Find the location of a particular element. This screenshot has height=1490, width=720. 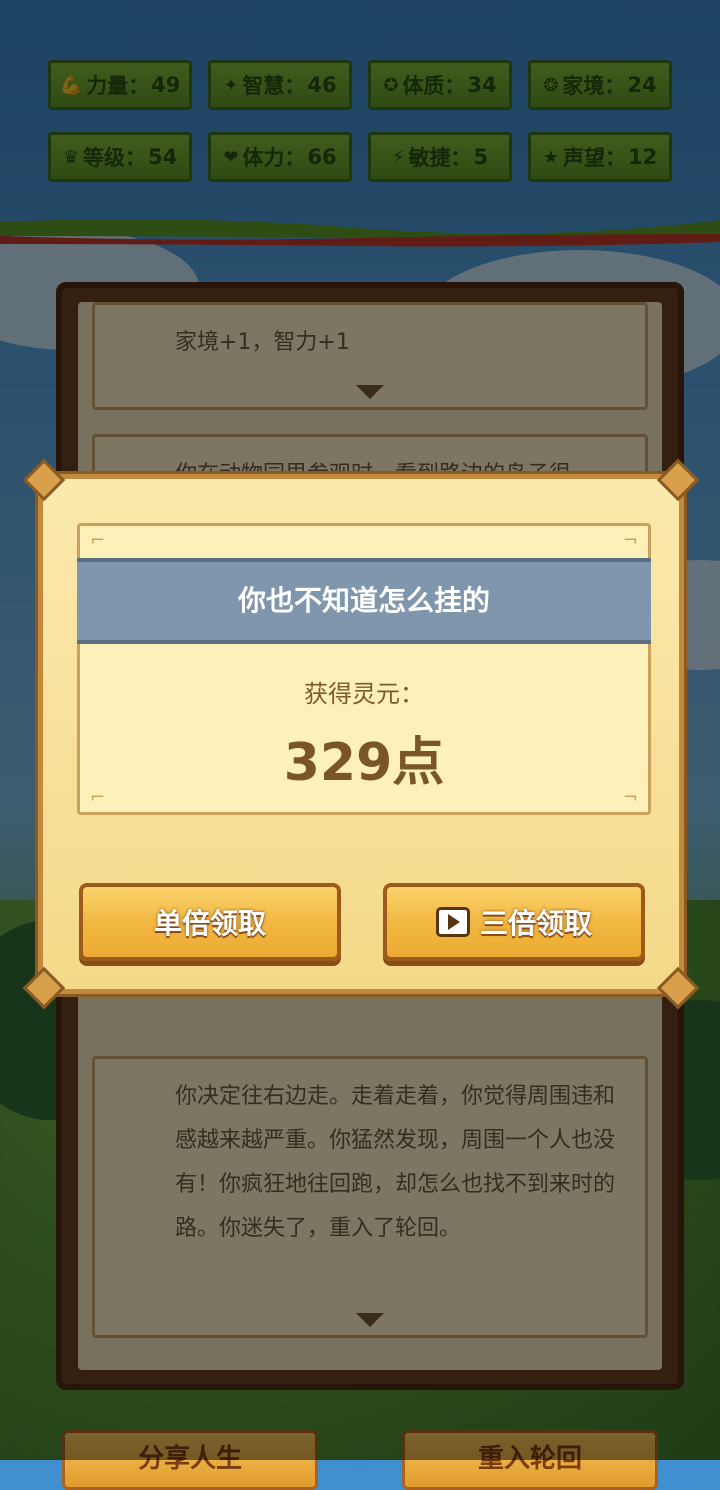

claim-single-button: 单倍领取 is located at coordinates (210, 922).